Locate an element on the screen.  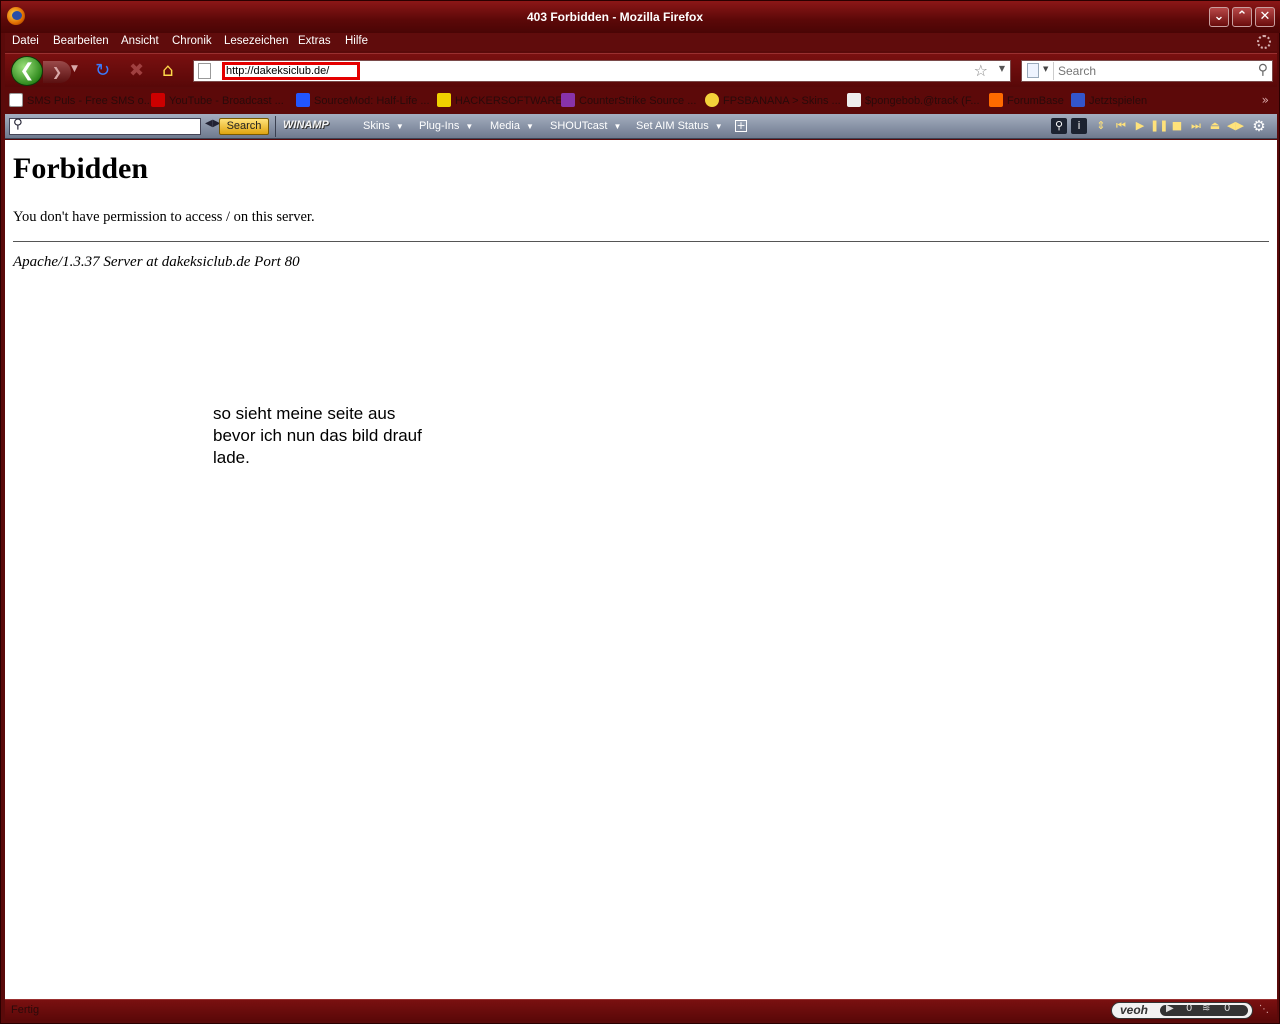
status-text: Fertig is located at coordinates (25, 1010).